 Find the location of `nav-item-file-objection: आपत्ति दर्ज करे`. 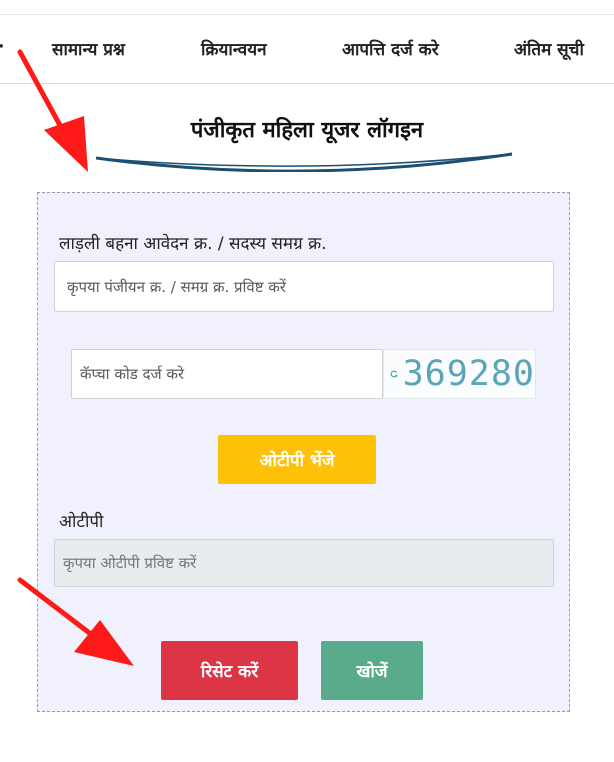

nav-item-file-objection: आपत्ति दर्ज करे is located at coordinates (390, 48).